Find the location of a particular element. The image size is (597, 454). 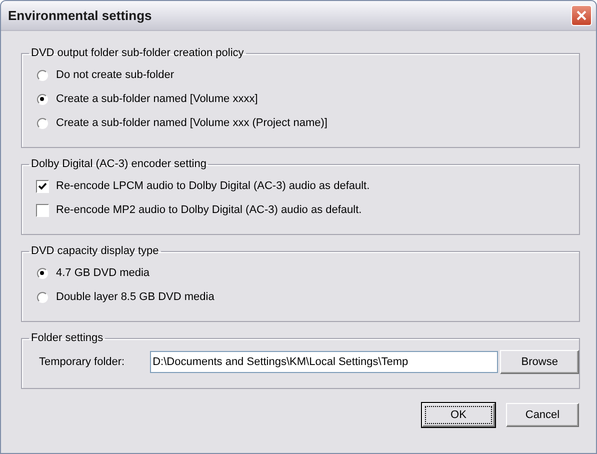

field-label: Temporary folder: is located at coordinates (82, 362).